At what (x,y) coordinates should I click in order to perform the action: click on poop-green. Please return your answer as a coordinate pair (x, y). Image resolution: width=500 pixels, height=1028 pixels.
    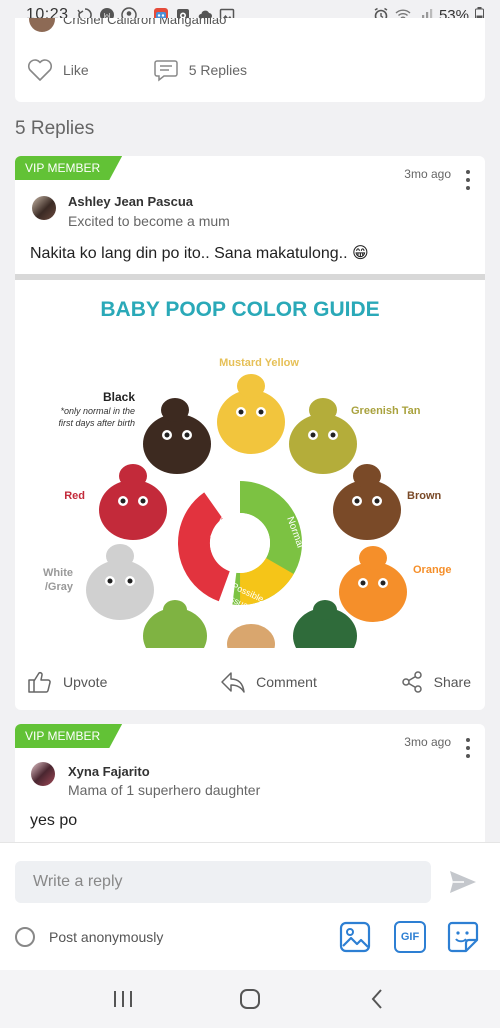
    Looking at the image, I should click on (175, 624).